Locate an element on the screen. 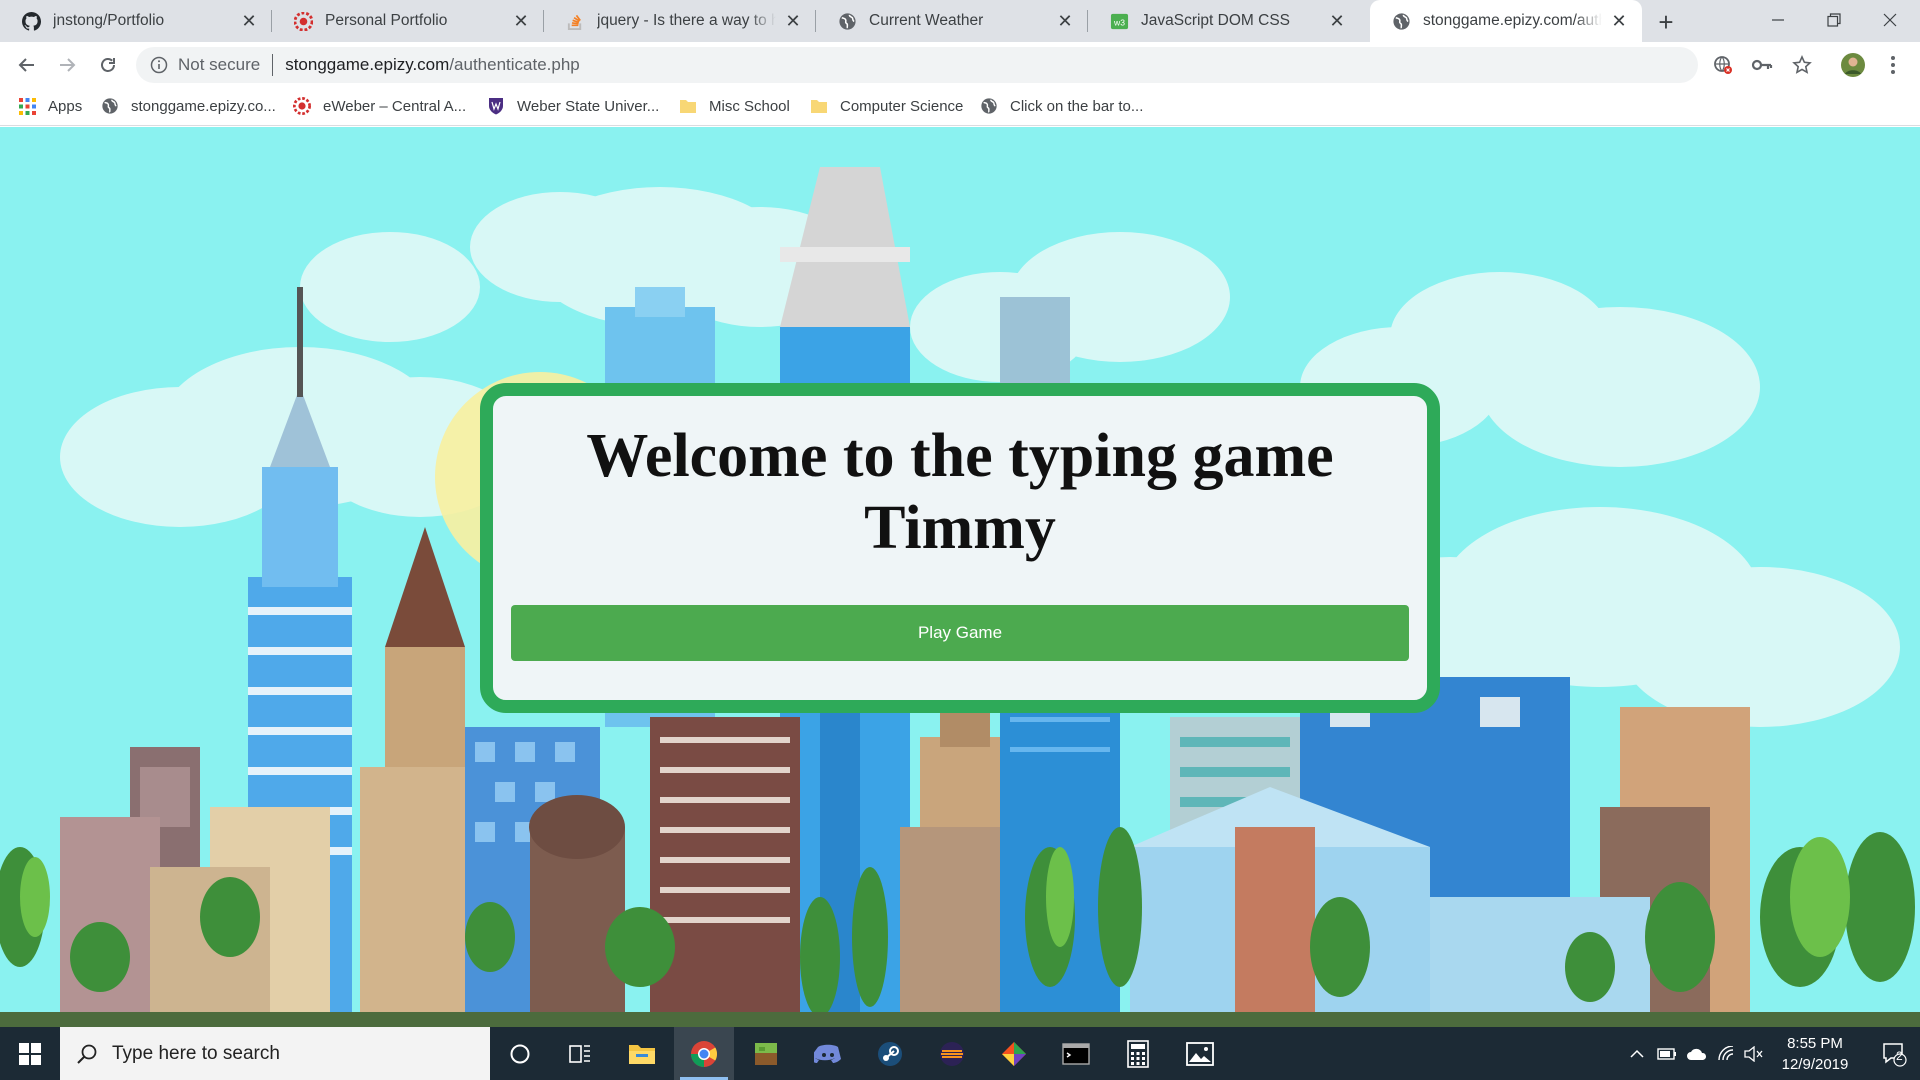  tab-github: jnstong/Portfolio ✕ is located at coordinates (136, 21).